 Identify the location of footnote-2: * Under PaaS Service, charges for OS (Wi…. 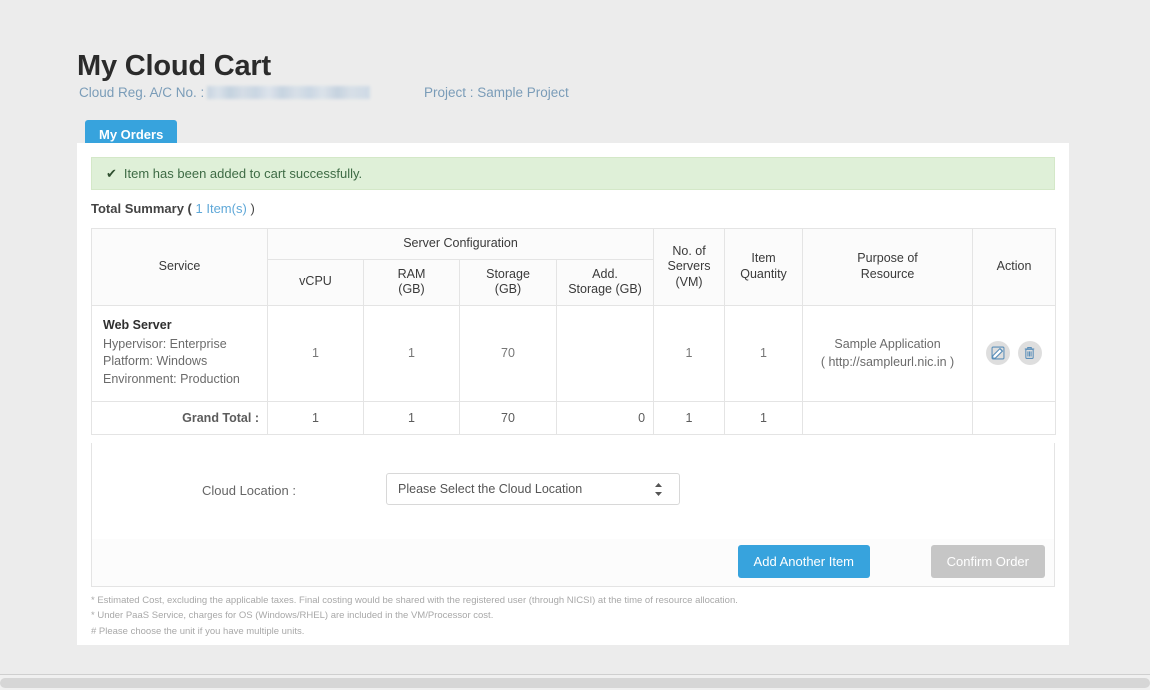
(292, 616).